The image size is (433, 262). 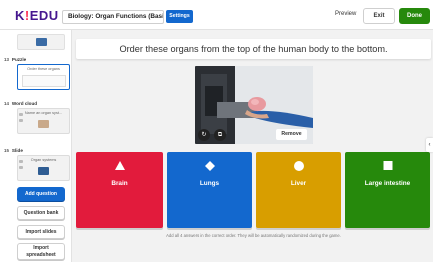 What do you see at coordinates (345, 14) in the screenshot?
I see `preview-button: Preview` at bounding box center [345, 14].